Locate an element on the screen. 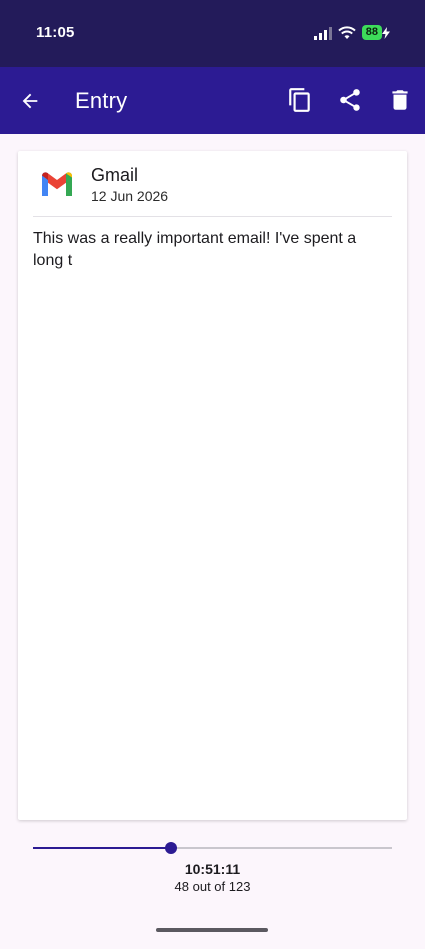  page-title: Entry is located at coordinates (101, 100).